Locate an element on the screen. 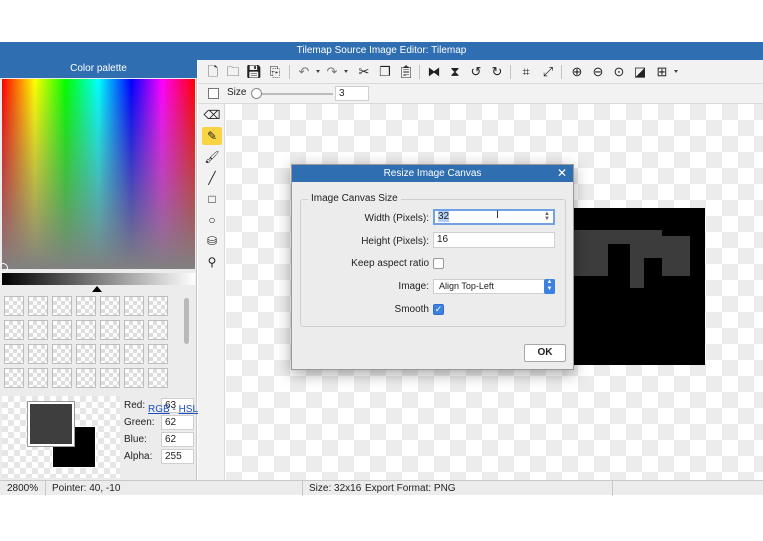 This screenshot has width=763, height=541. image-align-select: Align Top-Left ▲ ▼ is located at coordinates (494, 286).